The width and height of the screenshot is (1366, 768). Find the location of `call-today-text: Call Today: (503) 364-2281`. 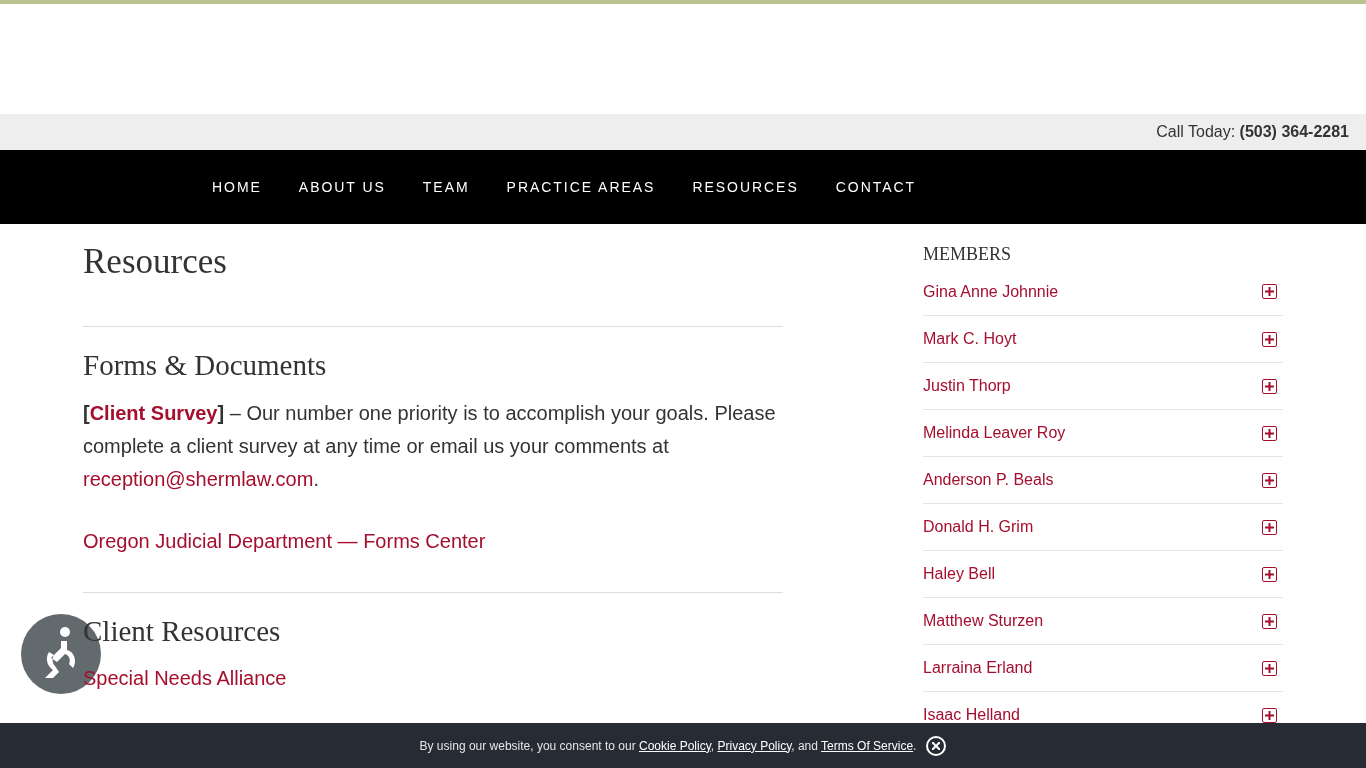

call-today-text: Call Today: (503) 364-2281 is located at coordinates (1252, 132).